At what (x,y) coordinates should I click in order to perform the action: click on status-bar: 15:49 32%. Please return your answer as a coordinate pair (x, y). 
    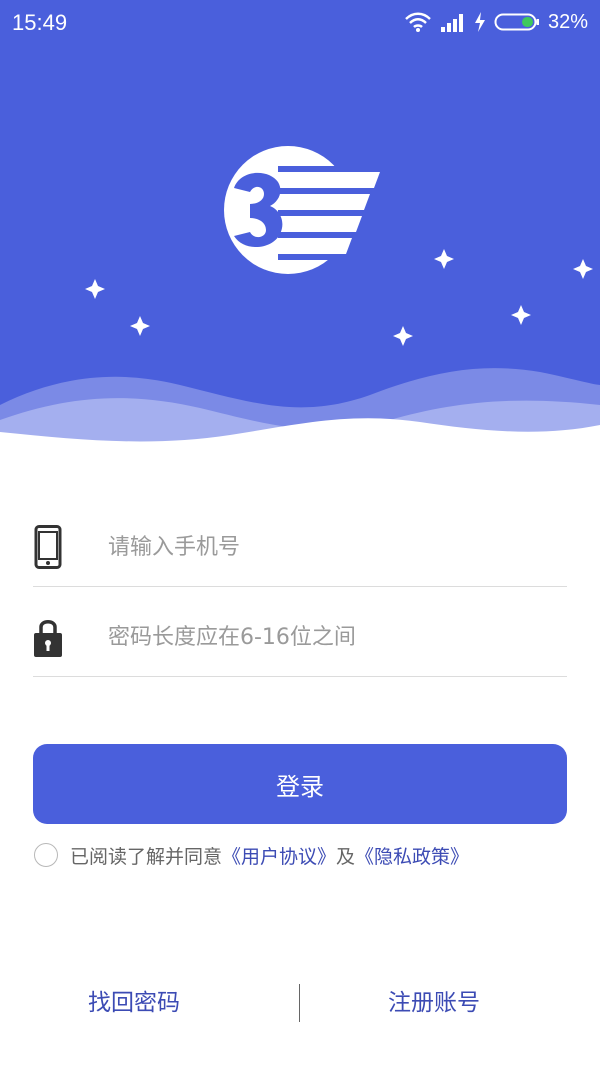
    Looking at the image, I should click on (300, 22).